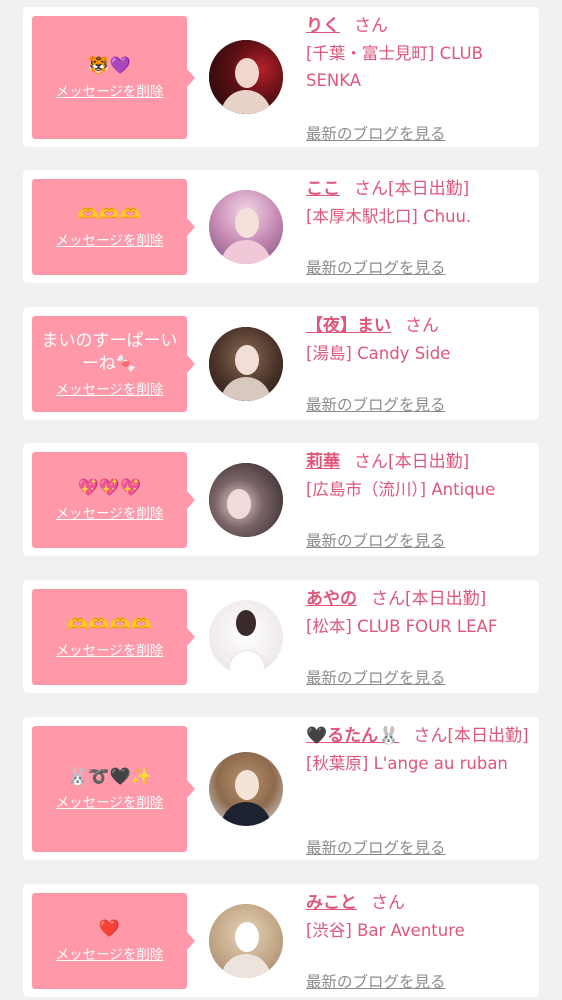 The width and height of the screenshot is (562, 1000). What do you see at coordinates (113, 227) in the screenshot?
I see `message-bubble: 🫶🫶🫶 メッセージを削除` at bounding box center [113, 227].